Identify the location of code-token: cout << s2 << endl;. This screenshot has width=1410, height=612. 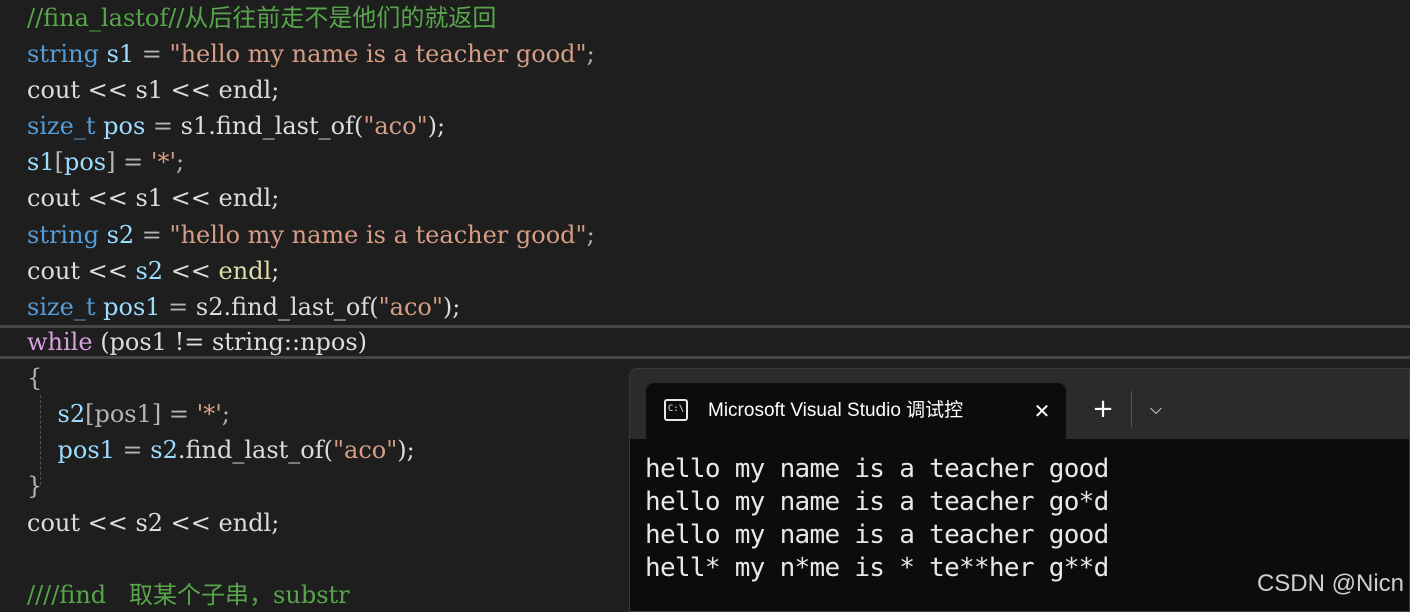
(153, 523).